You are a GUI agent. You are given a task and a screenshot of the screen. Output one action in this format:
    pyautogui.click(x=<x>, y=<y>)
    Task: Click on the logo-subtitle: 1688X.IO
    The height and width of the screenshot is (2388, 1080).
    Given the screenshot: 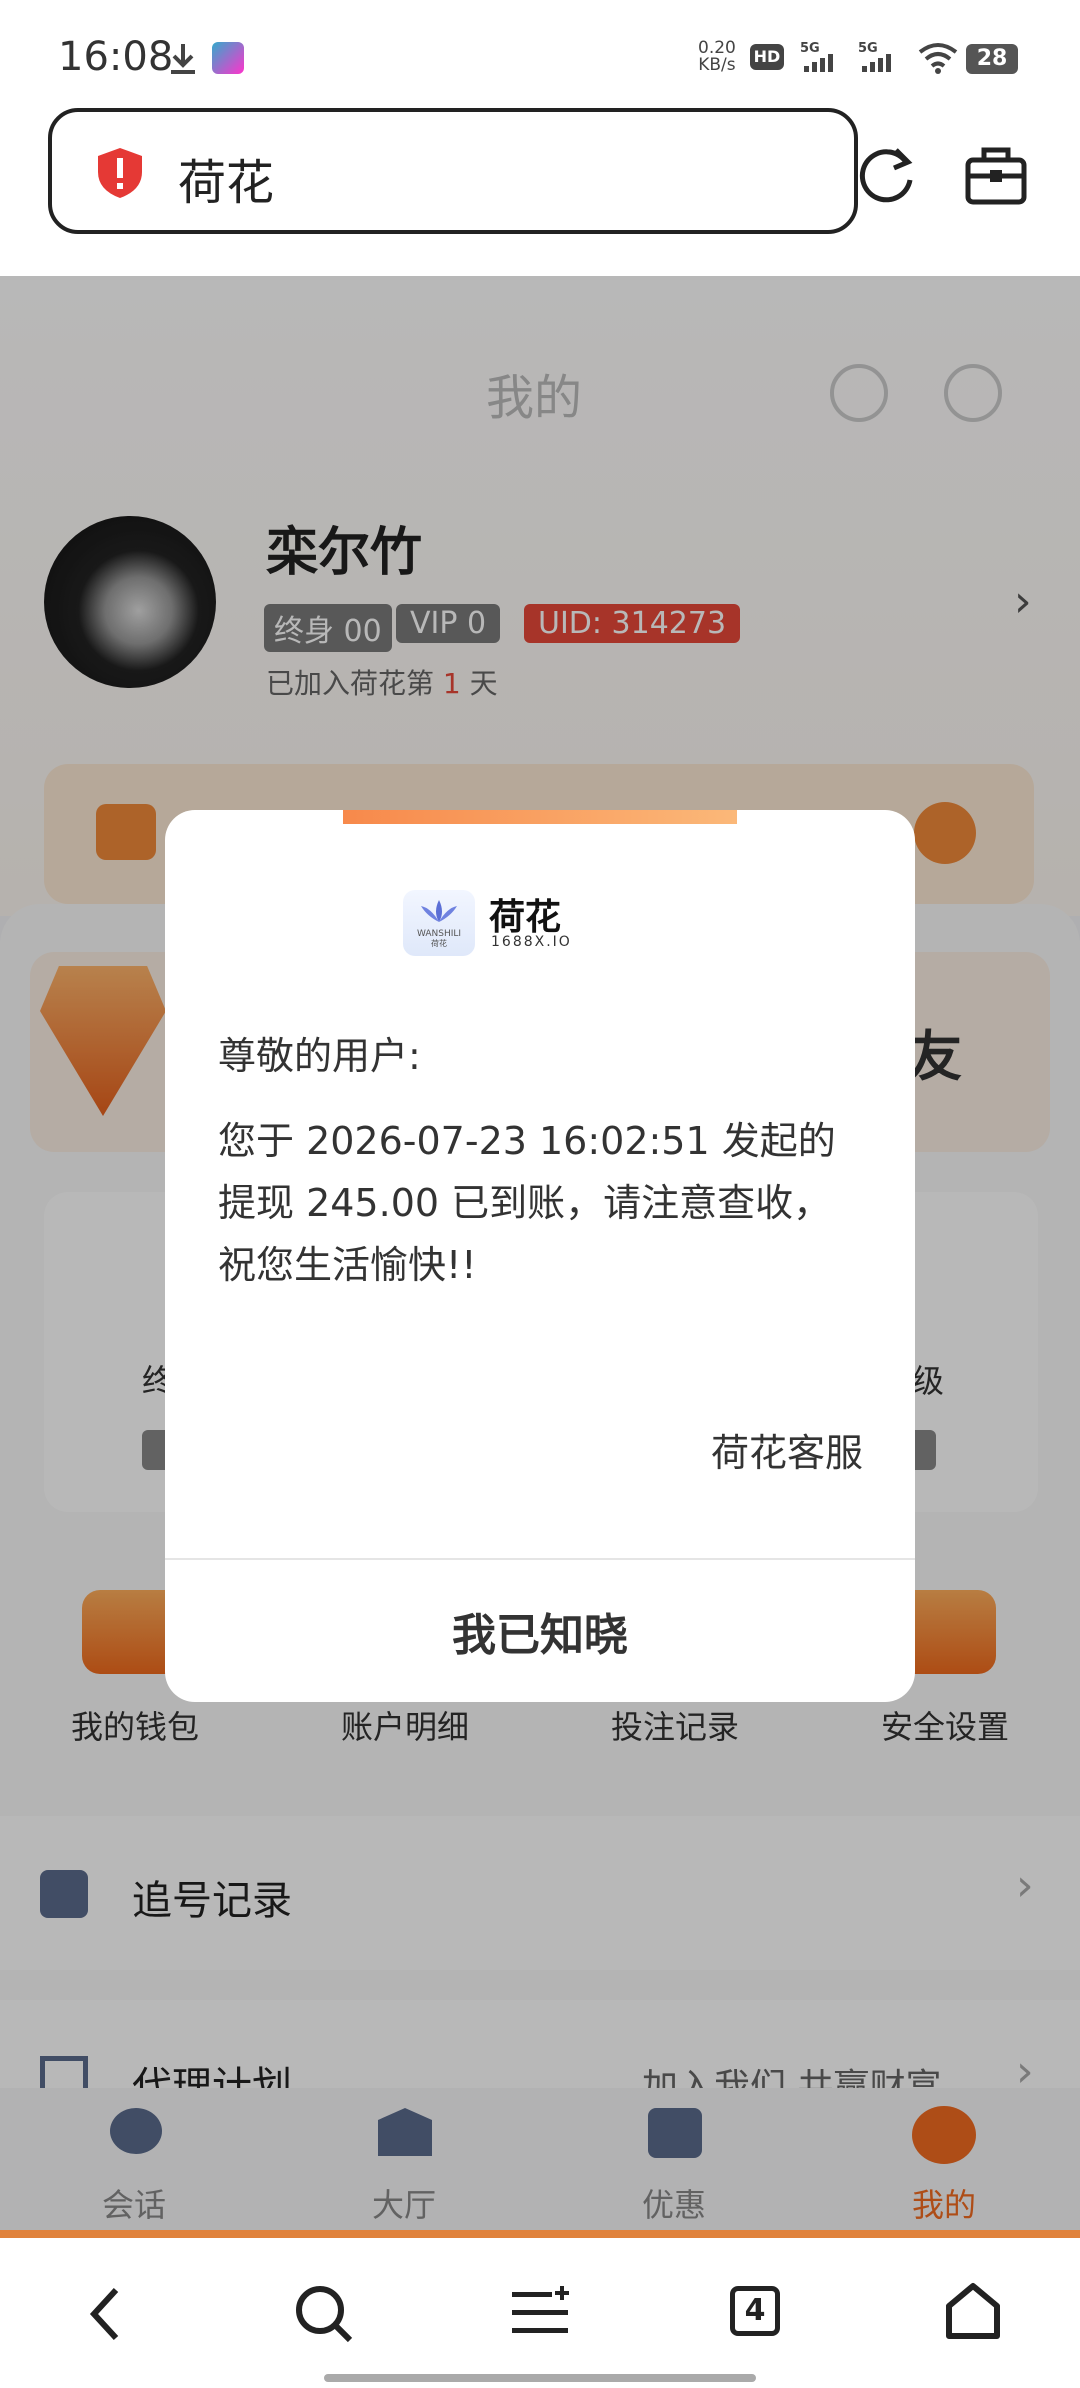 What is the action you would take?
    pyautogui.click(x=531, y=942)
    